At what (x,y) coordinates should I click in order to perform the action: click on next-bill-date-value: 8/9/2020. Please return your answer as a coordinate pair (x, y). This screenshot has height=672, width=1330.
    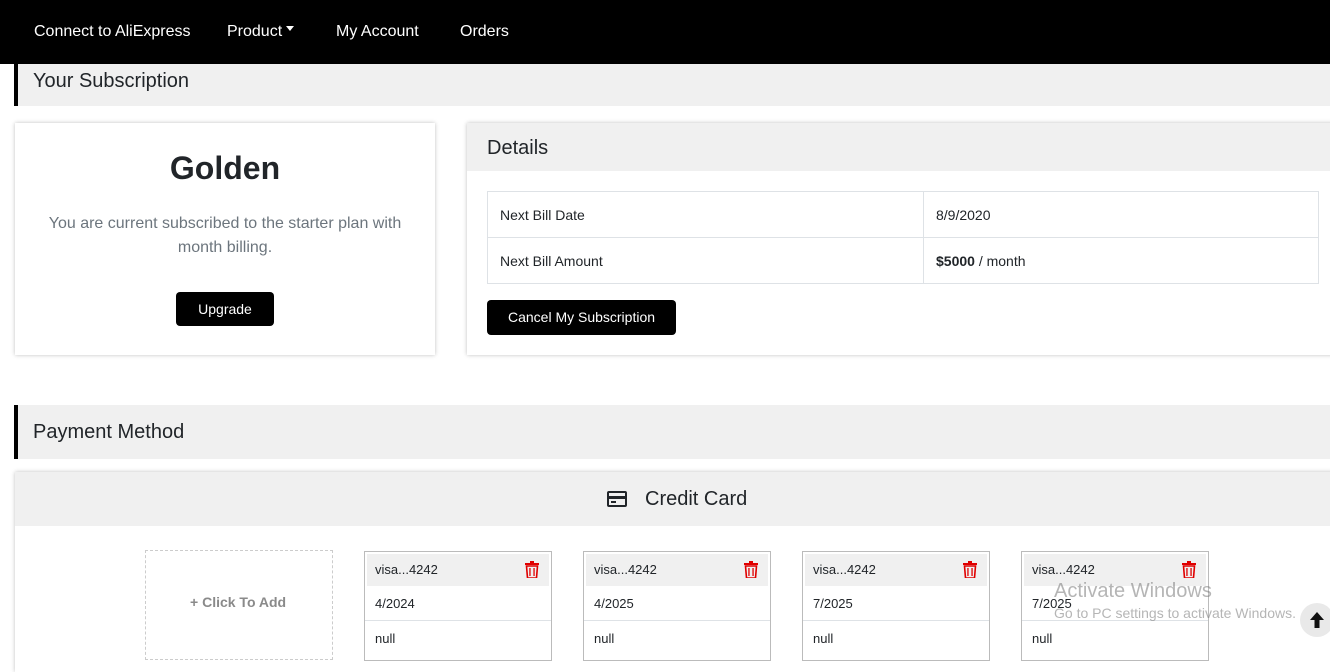
    Looking at the image, I should click on (1121, 214).